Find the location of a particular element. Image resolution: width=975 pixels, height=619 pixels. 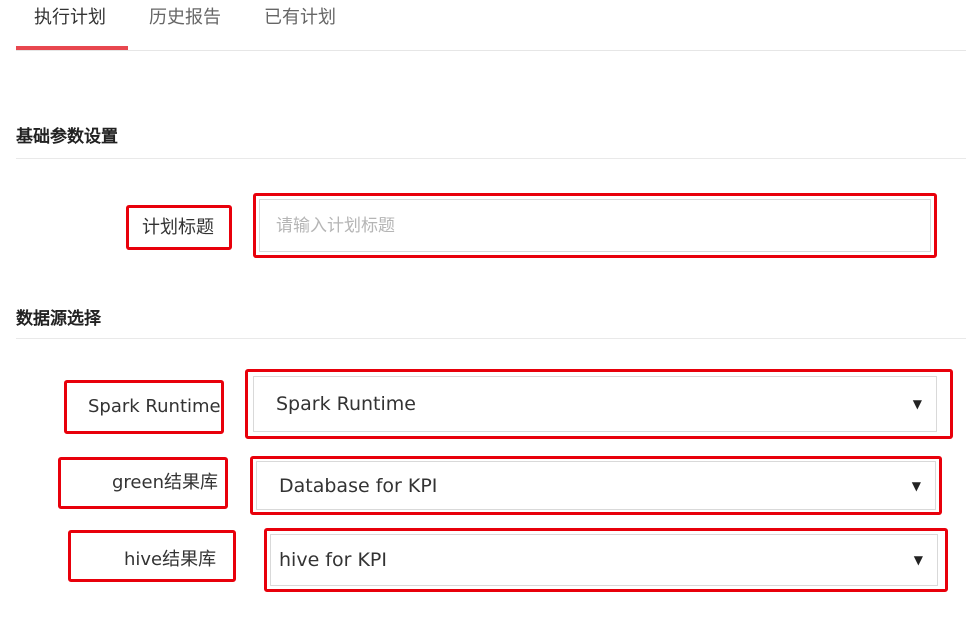

hive-db-select: hive for KPI ▼ is located at coordinates (604, 560).